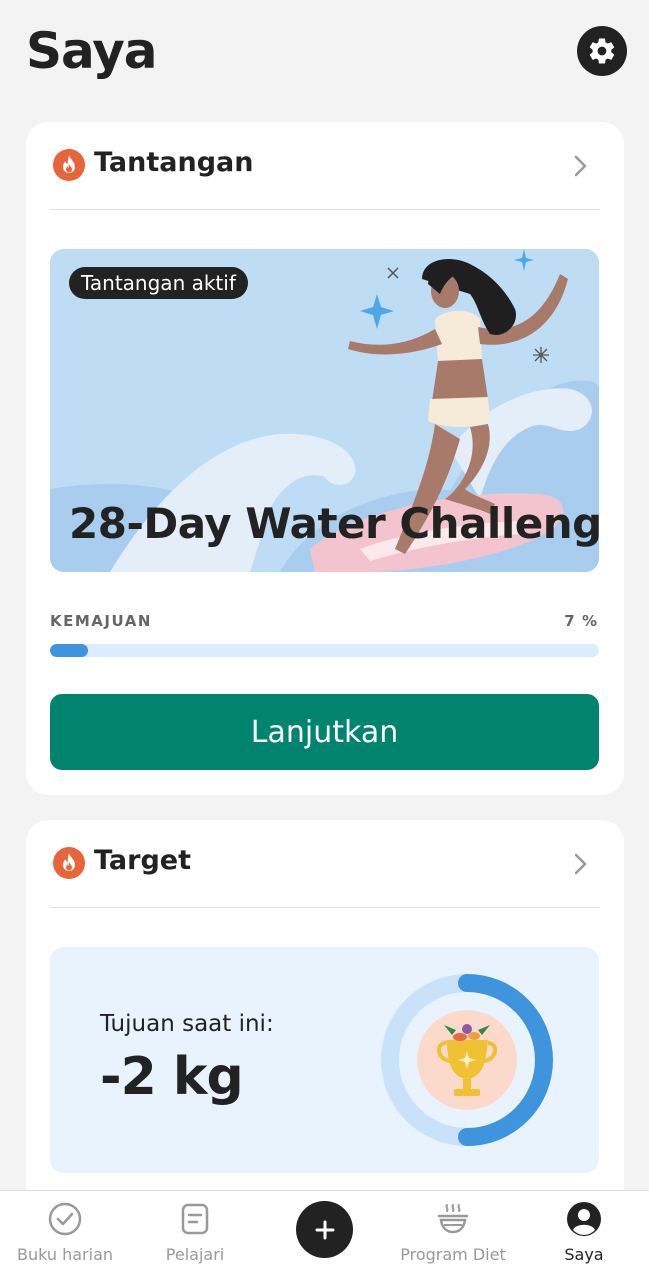  I want to click on challenge-card-header: Tantangan, so click(325, 166).